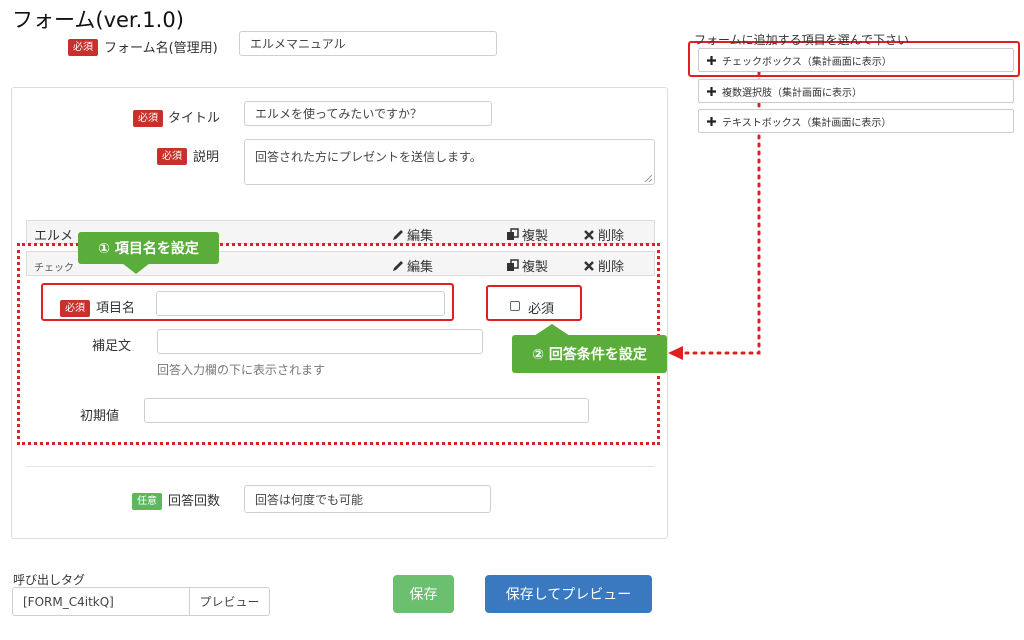  What do you see at coordinates (534, 303) in the screenshot?
I see `required-highlight` at bounding box center [534, 303].